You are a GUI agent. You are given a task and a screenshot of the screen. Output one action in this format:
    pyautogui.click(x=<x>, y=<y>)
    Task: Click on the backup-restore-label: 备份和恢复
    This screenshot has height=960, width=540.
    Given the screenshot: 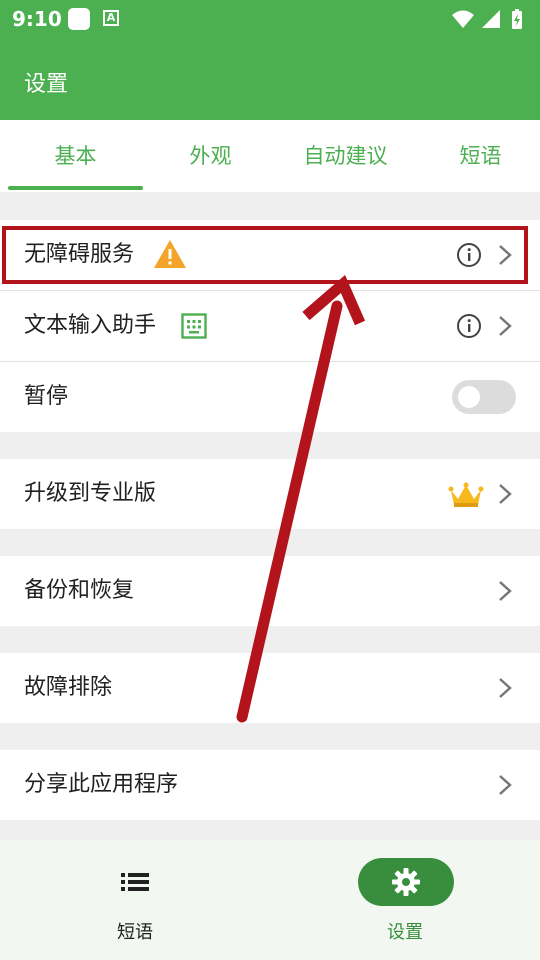 What is the action you would take?
    pyautogui.click(x=79, y=590)
    